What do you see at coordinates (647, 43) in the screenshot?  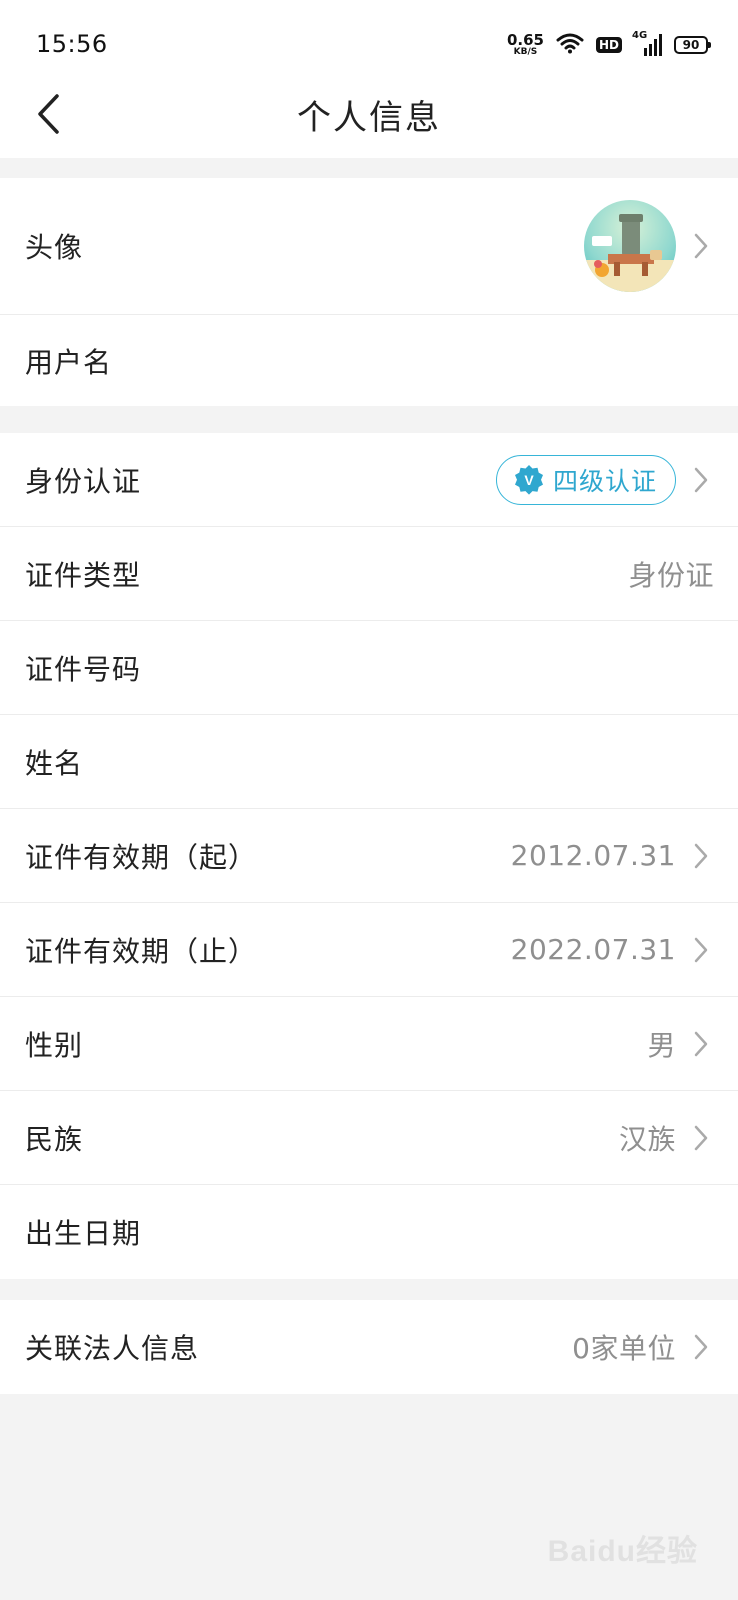 I see `cellular-signal-icon: 4G` at bounding box center [647, 43].